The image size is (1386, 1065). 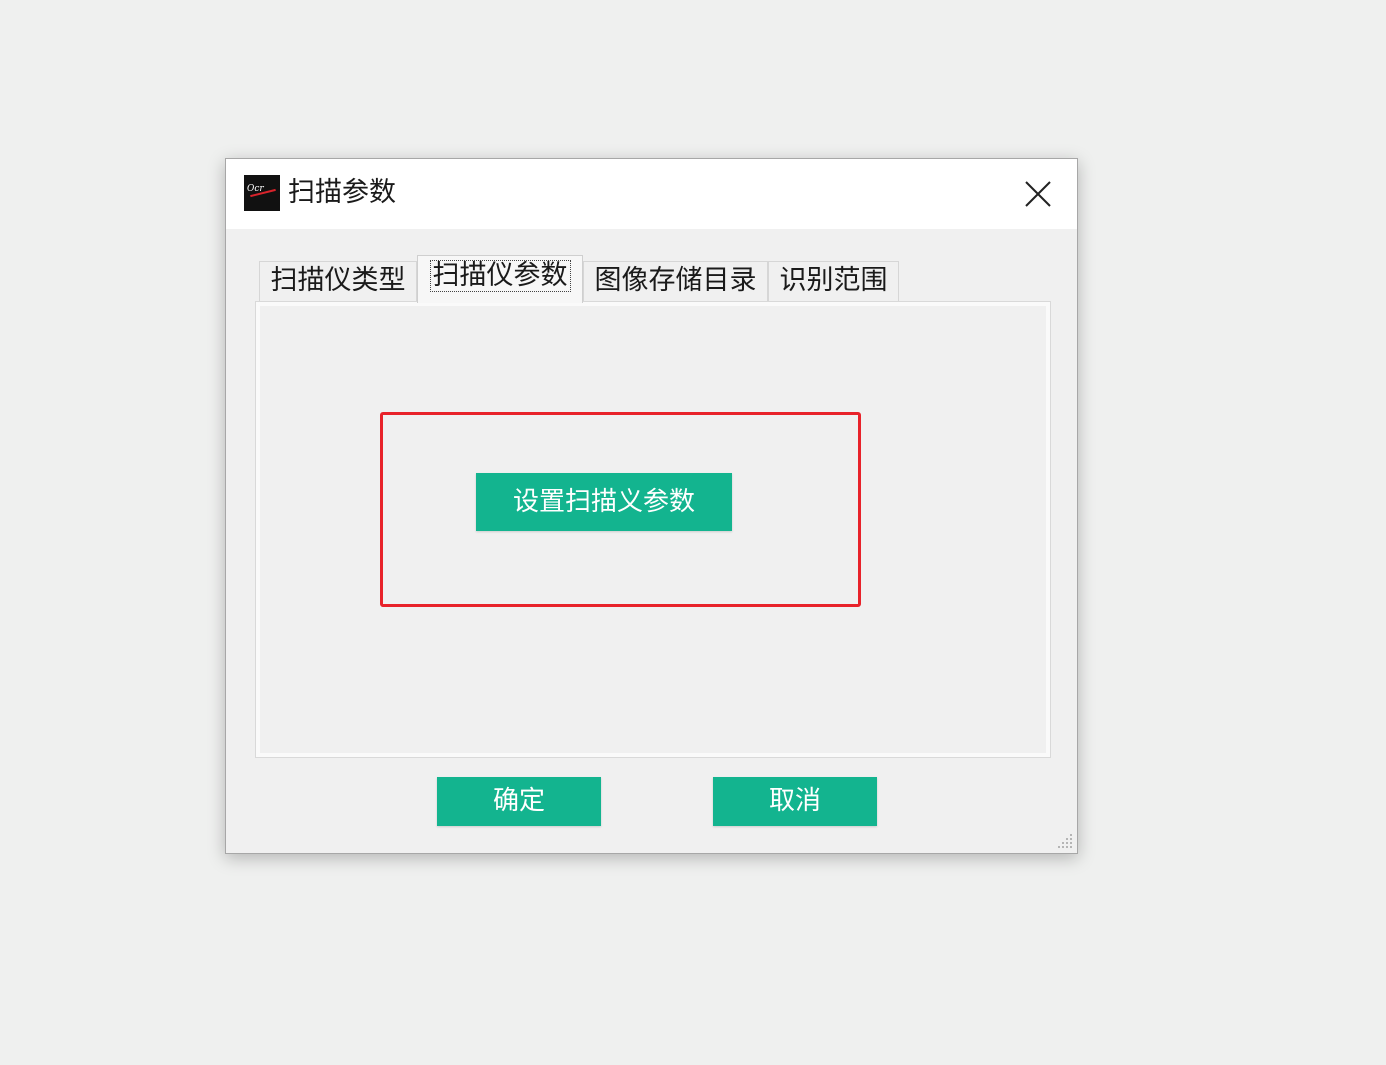 What do you see at coordinates (795, 801) in the screenshot?
I see `cancel-button: 取消` at bounding box center [795, 801].